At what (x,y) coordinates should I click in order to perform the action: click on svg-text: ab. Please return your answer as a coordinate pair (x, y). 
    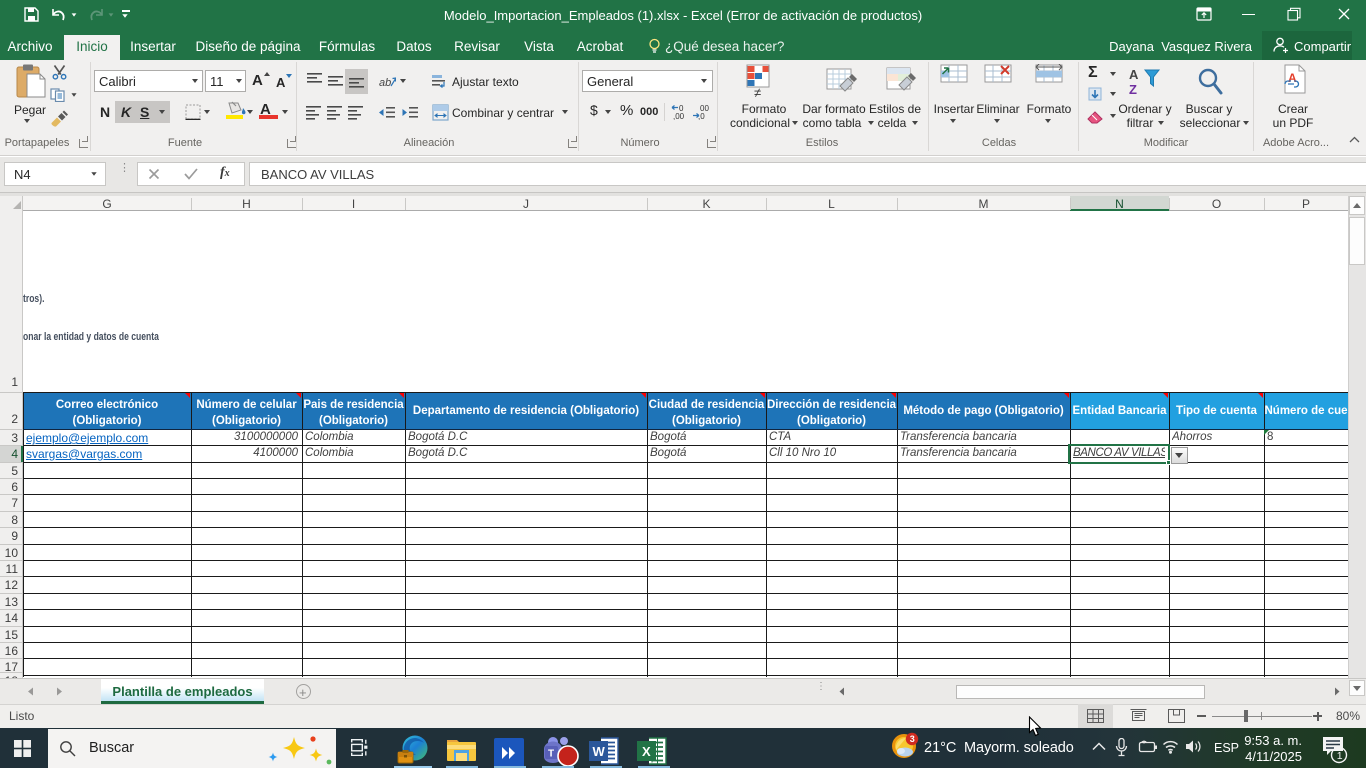
    Looking at the image, I should click on (385, 83).